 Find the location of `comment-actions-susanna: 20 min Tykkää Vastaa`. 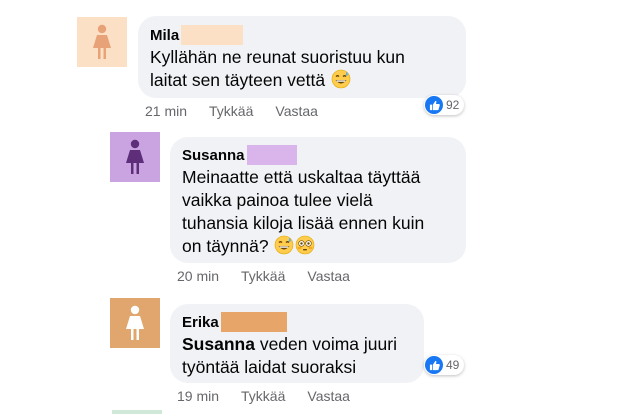

comment-actions-susanna: 20 min Tykkää Vastaa is located at coordinates (263, 276).